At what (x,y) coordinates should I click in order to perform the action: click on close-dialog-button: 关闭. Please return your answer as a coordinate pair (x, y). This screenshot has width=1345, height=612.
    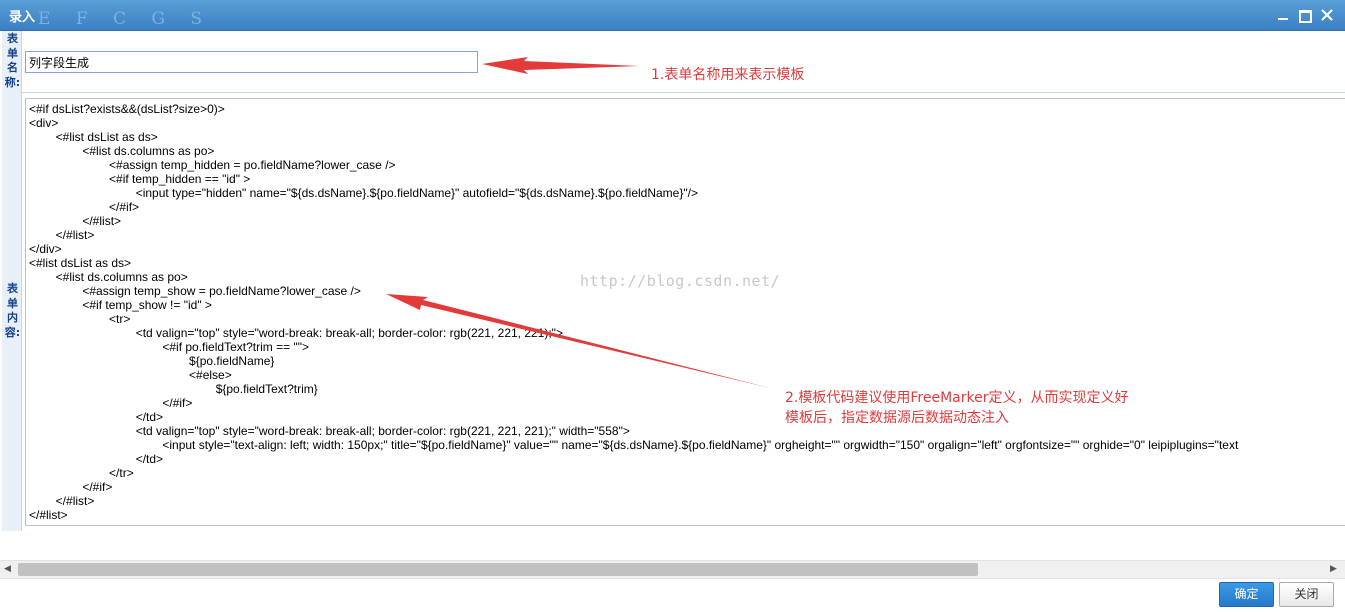
    Looking at the image, I should click on (1306, 594).